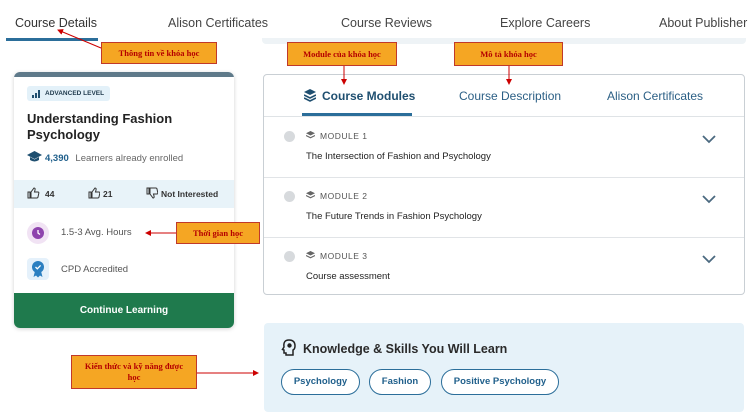 The height and width of the screenshot is (416, 750). What do you see at coordinates (218, 233) in the screenshot?
I see `annotation-study-time: Thời gian học` at bounding box center [218, 233].